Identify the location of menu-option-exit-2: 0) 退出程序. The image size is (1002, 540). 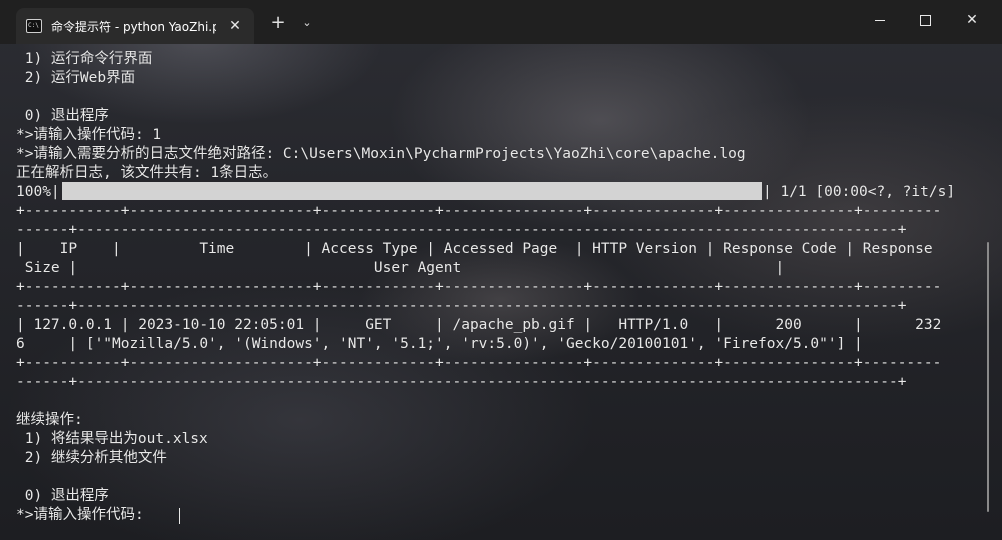
(62, 496).